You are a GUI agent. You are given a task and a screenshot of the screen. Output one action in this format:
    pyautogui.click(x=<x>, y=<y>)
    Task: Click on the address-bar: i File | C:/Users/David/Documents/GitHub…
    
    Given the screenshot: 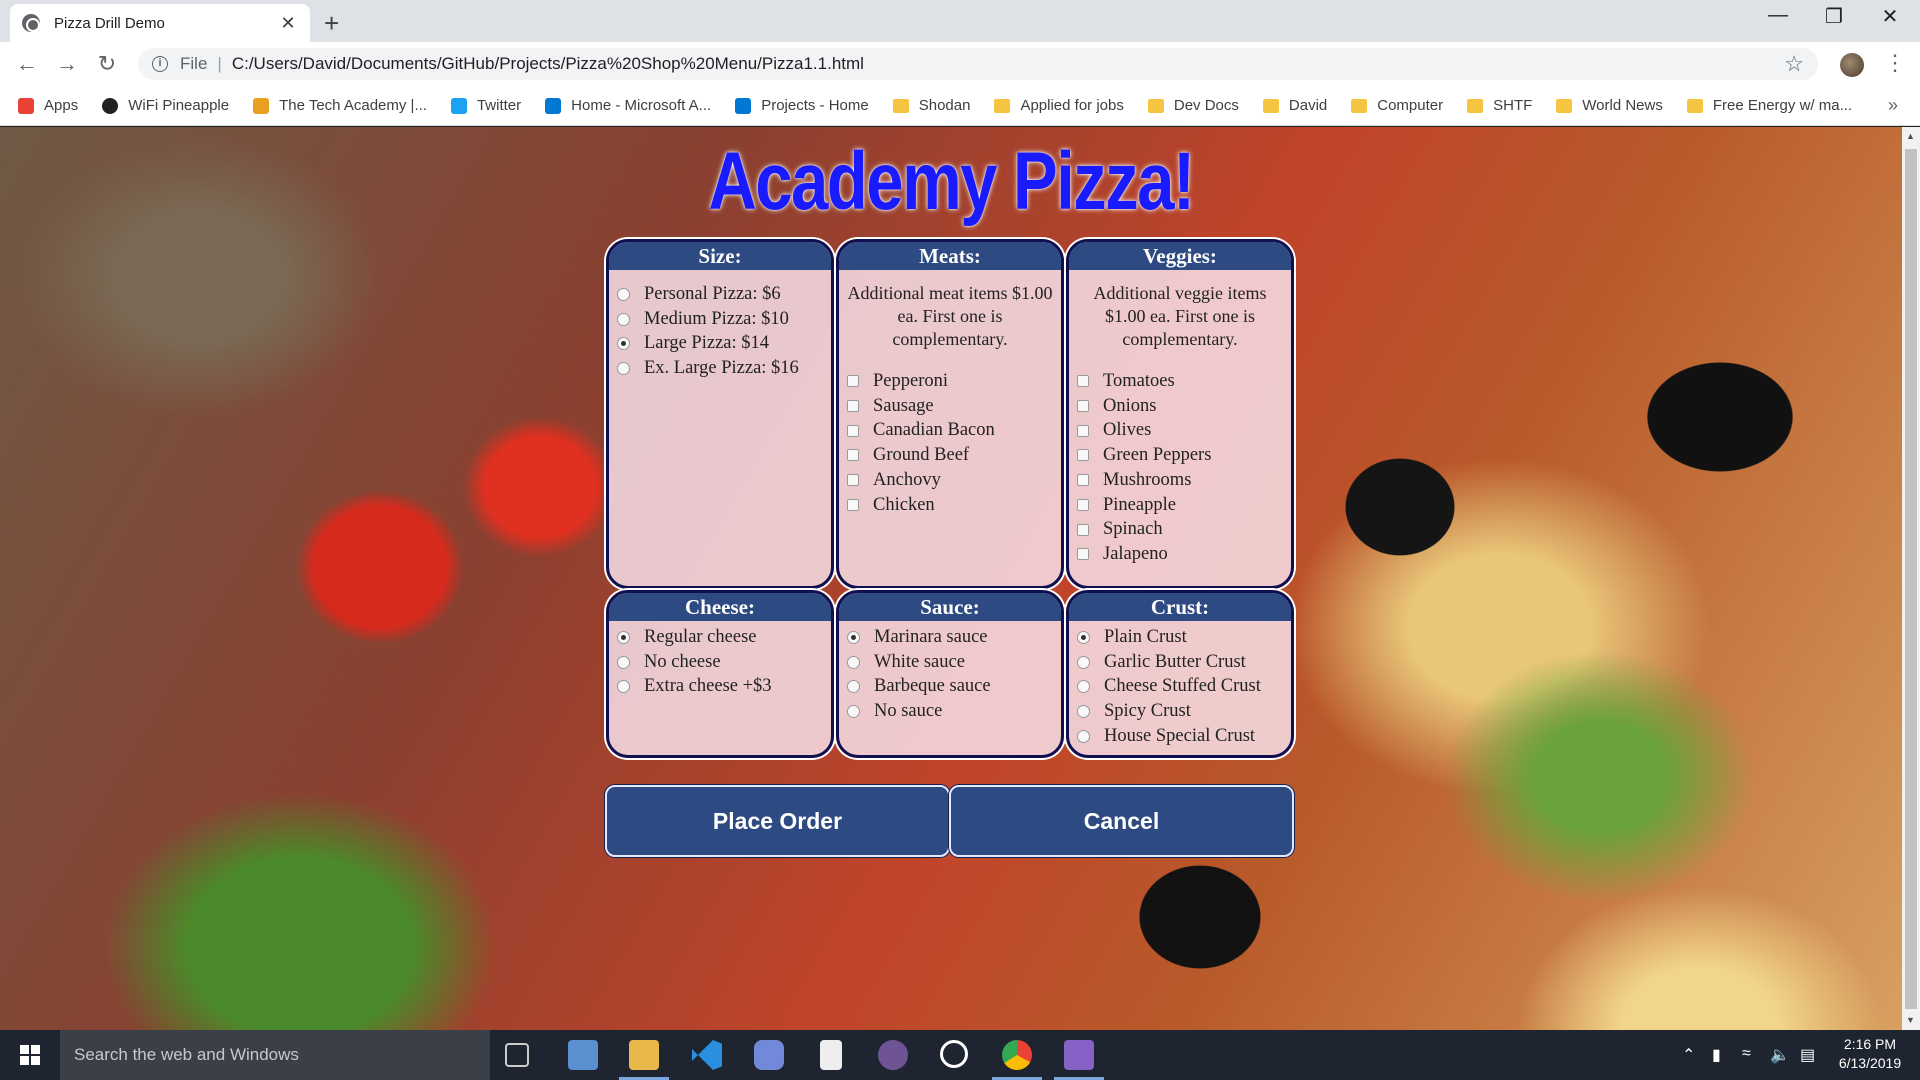 What is the action you would take?
    pyautogui.click(x=978, y=64)
    